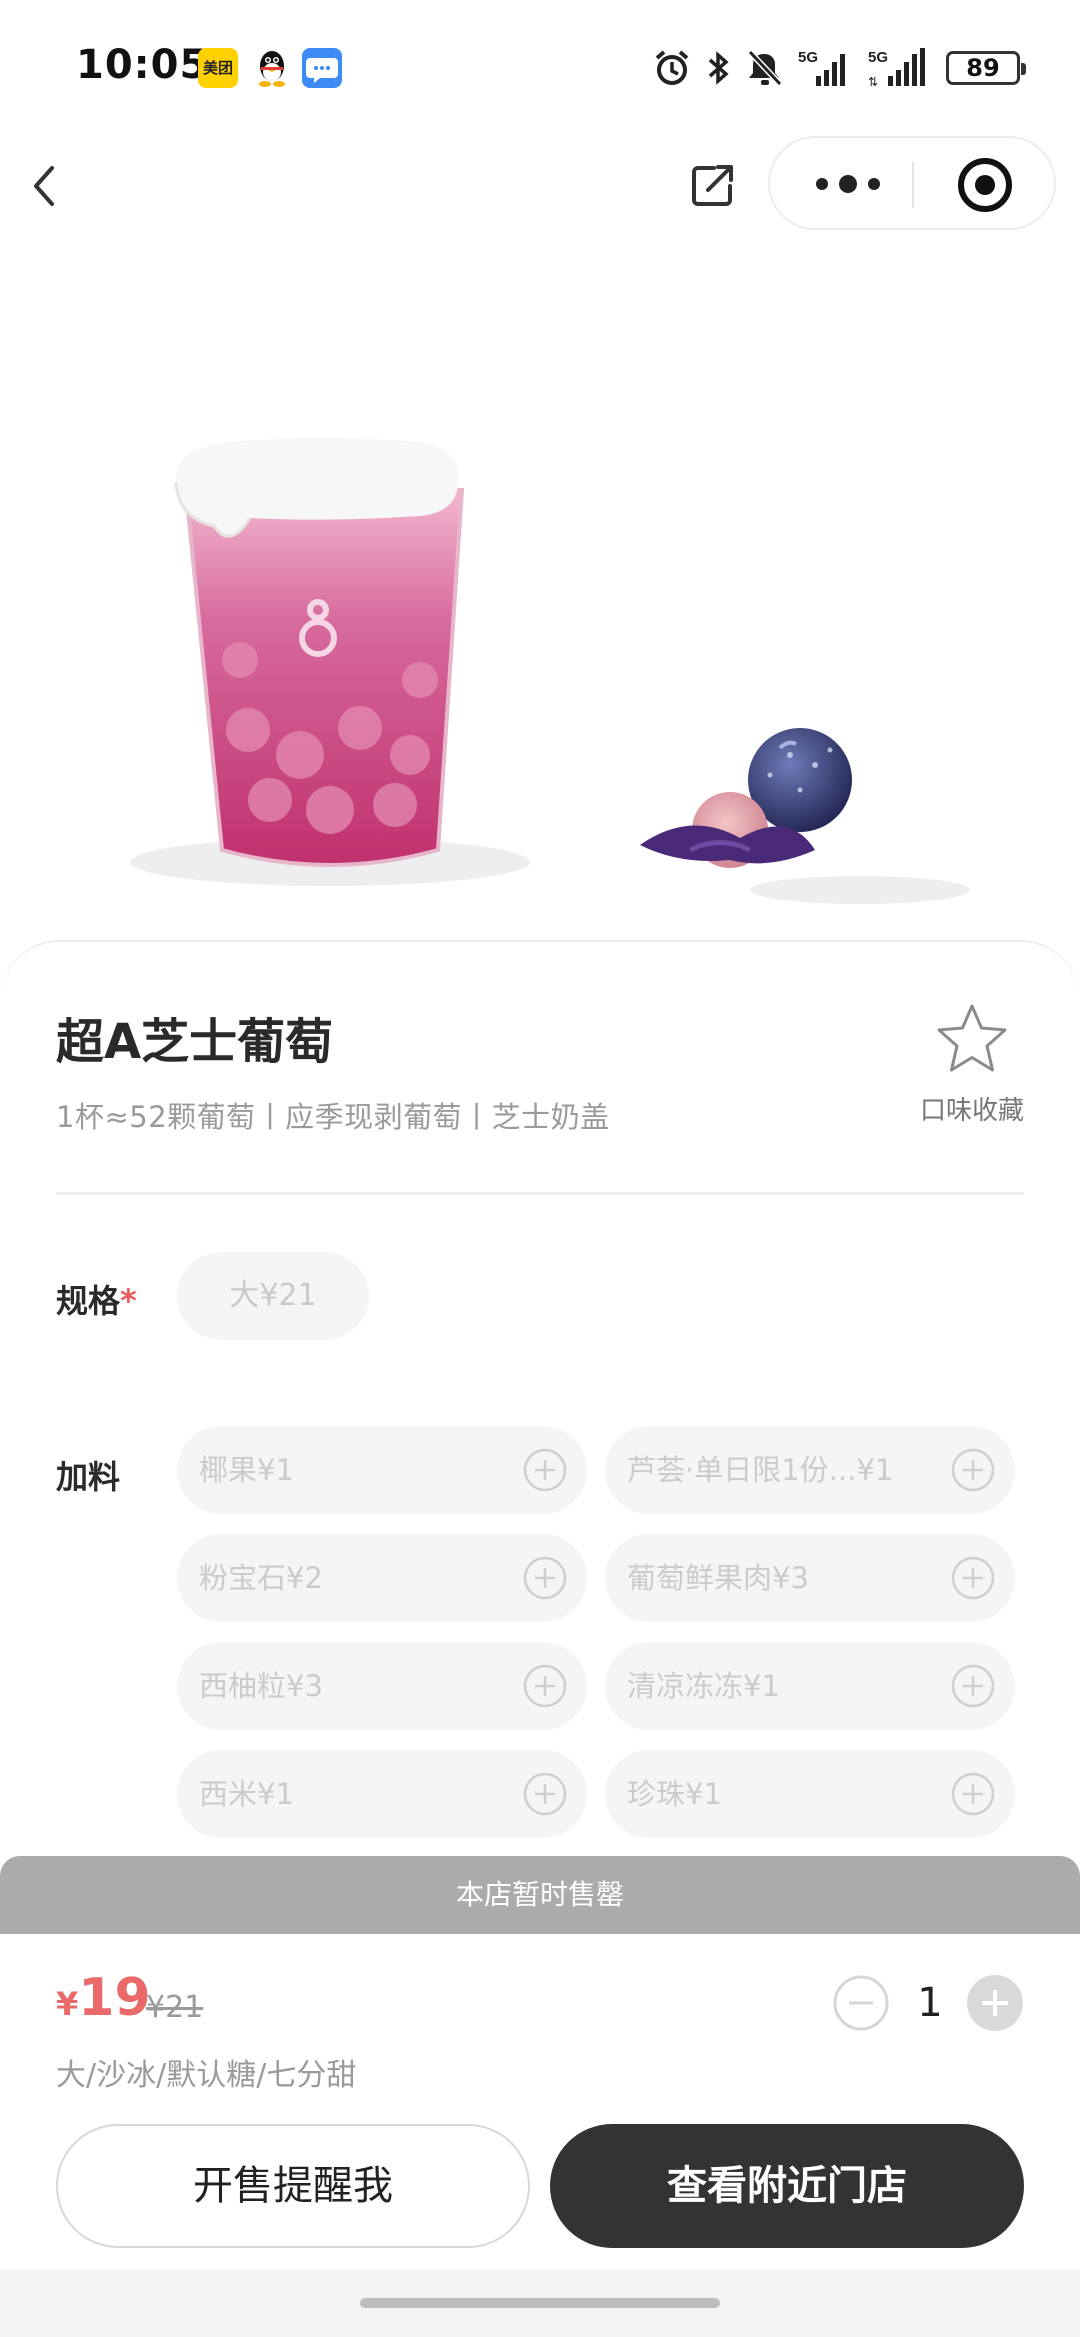 Image resolution: width=1080 pixels, height=2337 pixels. Describe the element at coordinates (672, 67) in the screenshot. I see `alarm-icon` at that location.